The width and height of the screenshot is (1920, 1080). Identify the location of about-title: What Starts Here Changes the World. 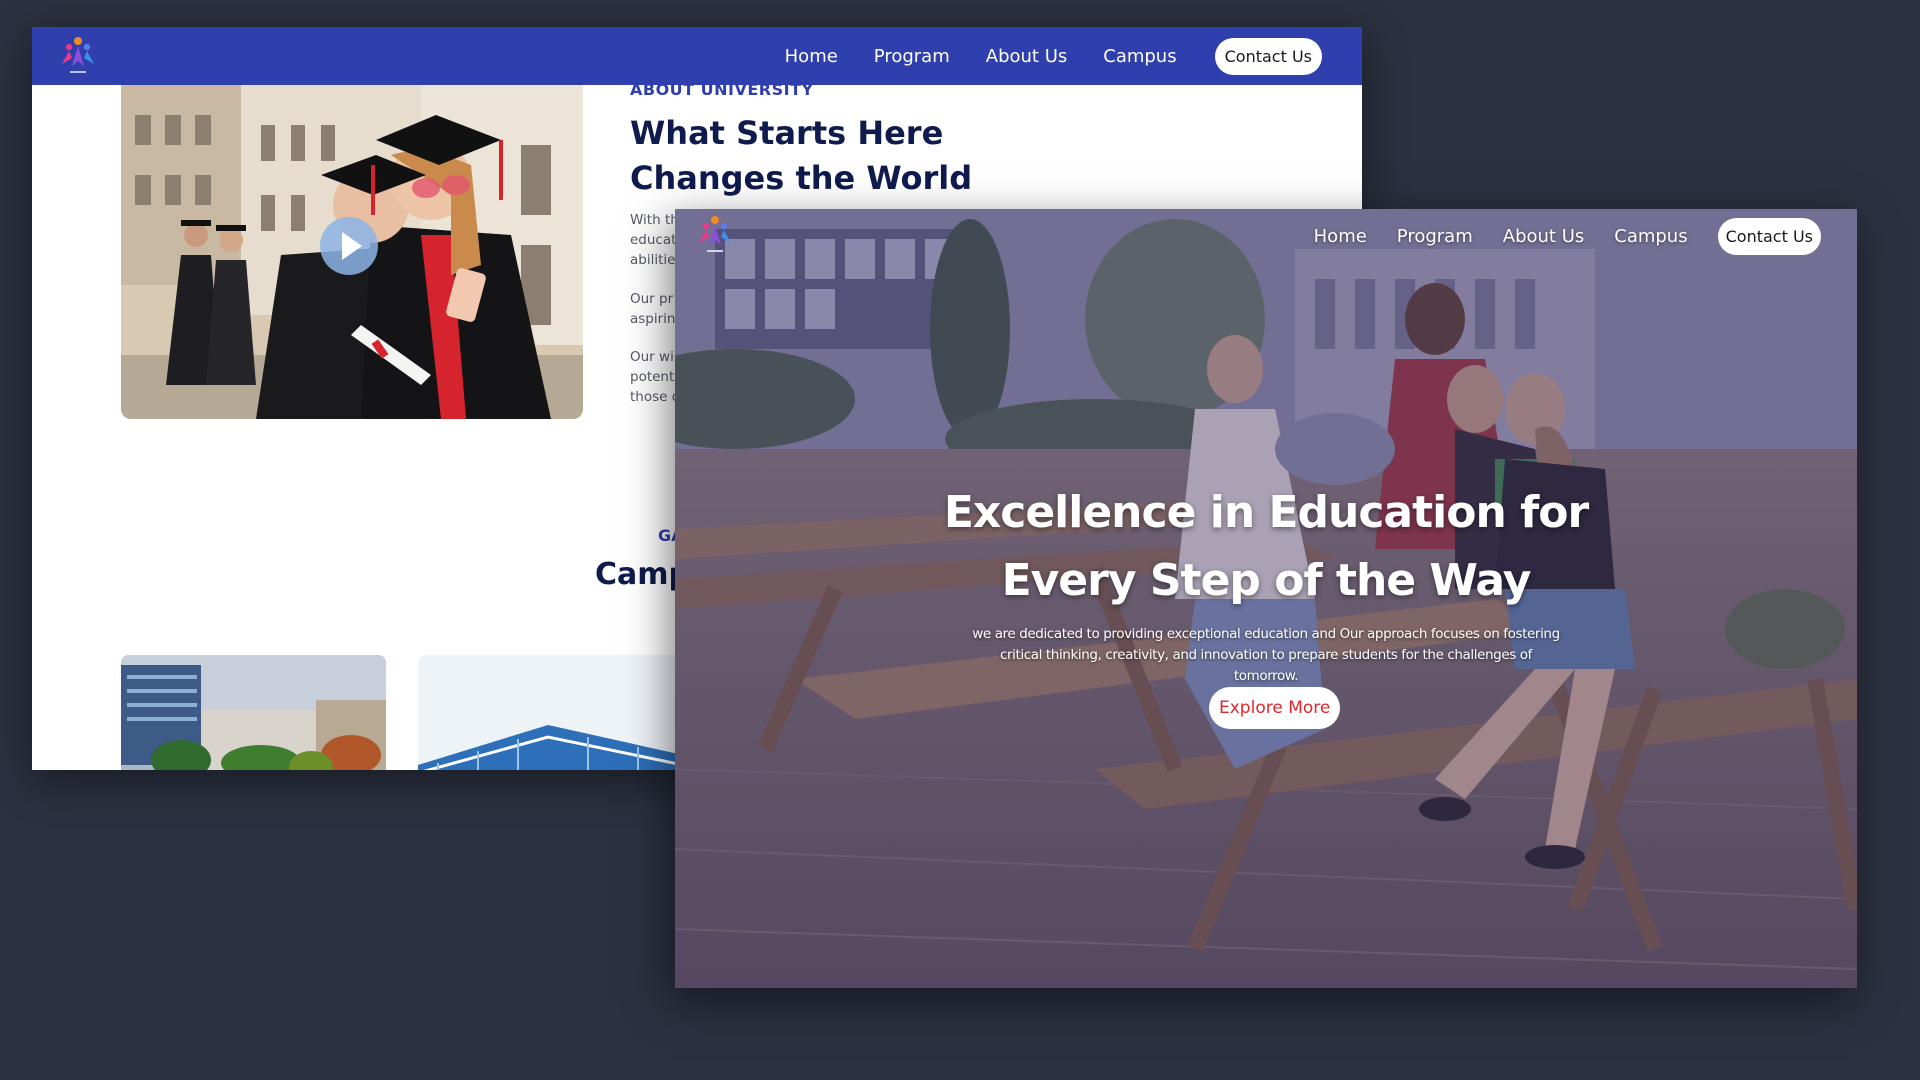
(801, 155).